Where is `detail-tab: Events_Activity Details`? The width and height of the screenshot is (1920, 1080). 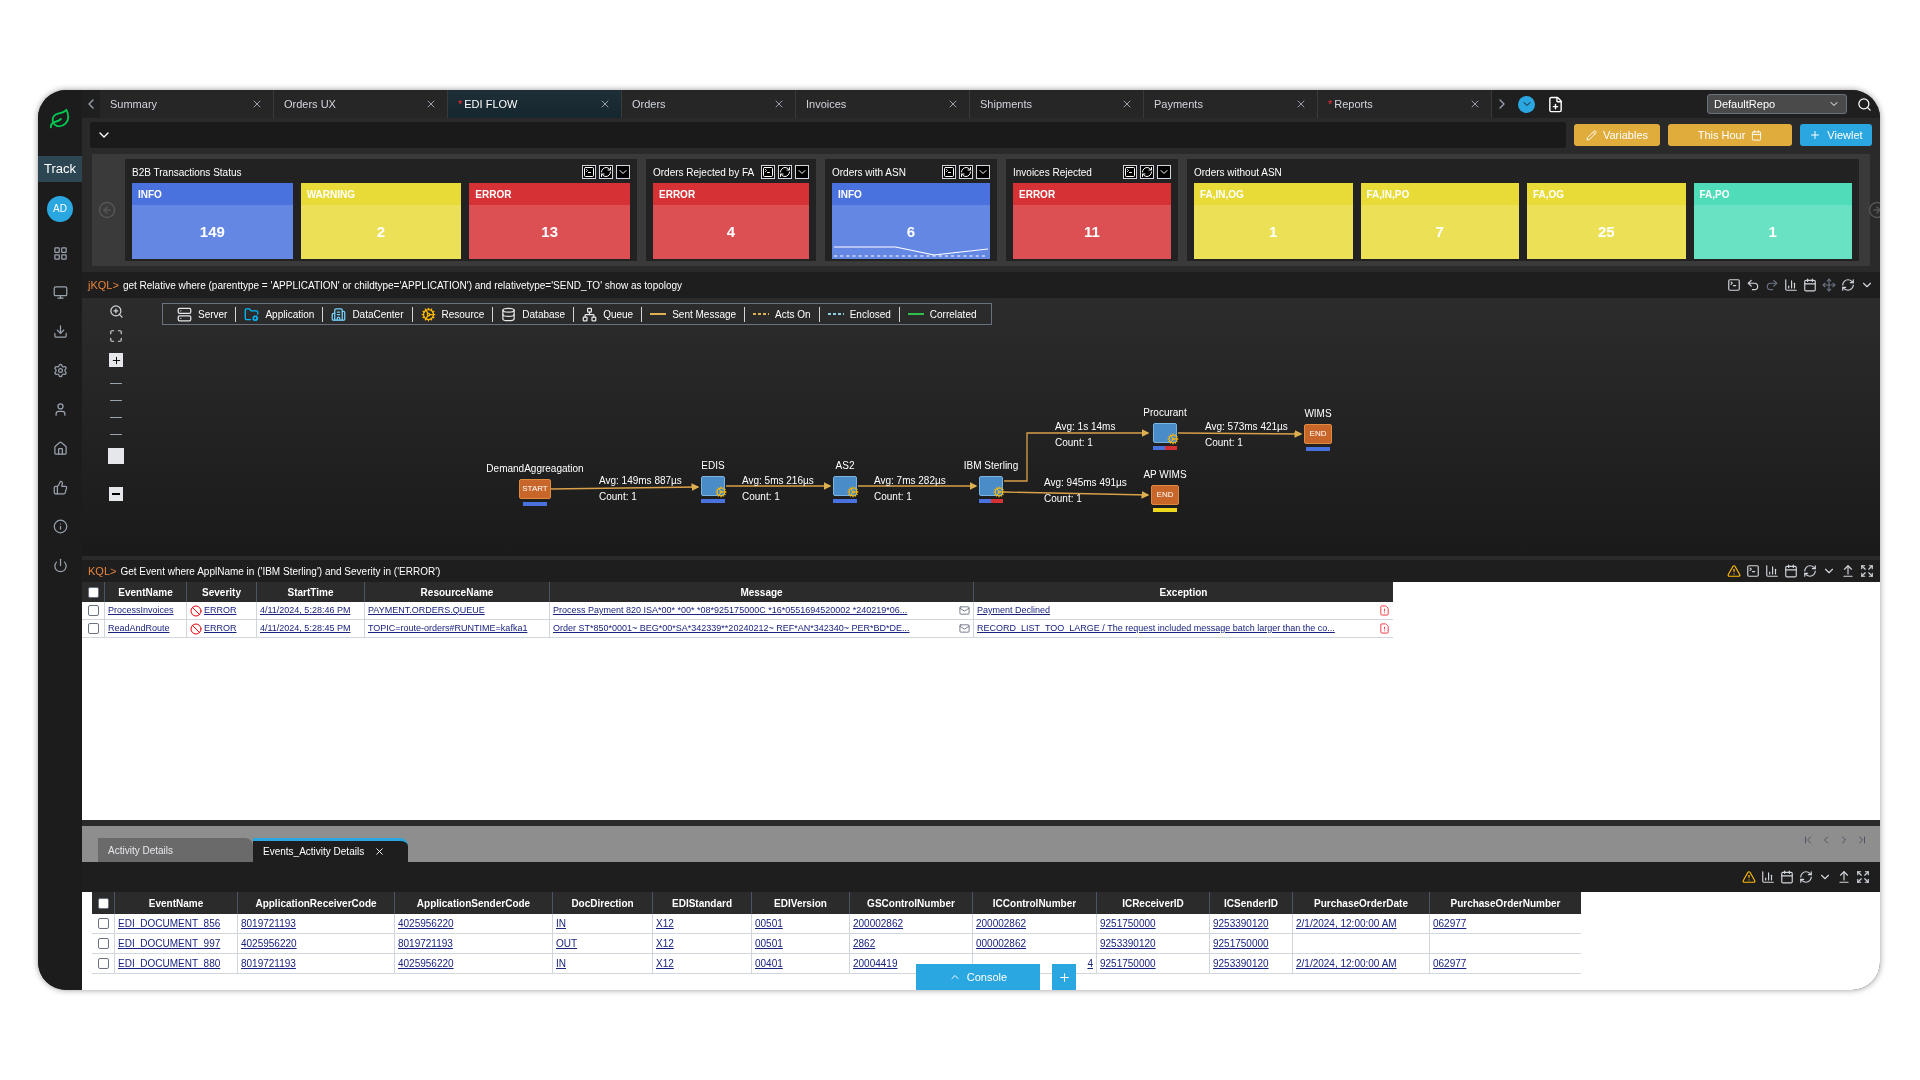 detail-tab: Events_Activity Details is located at coordinates (330, 850).